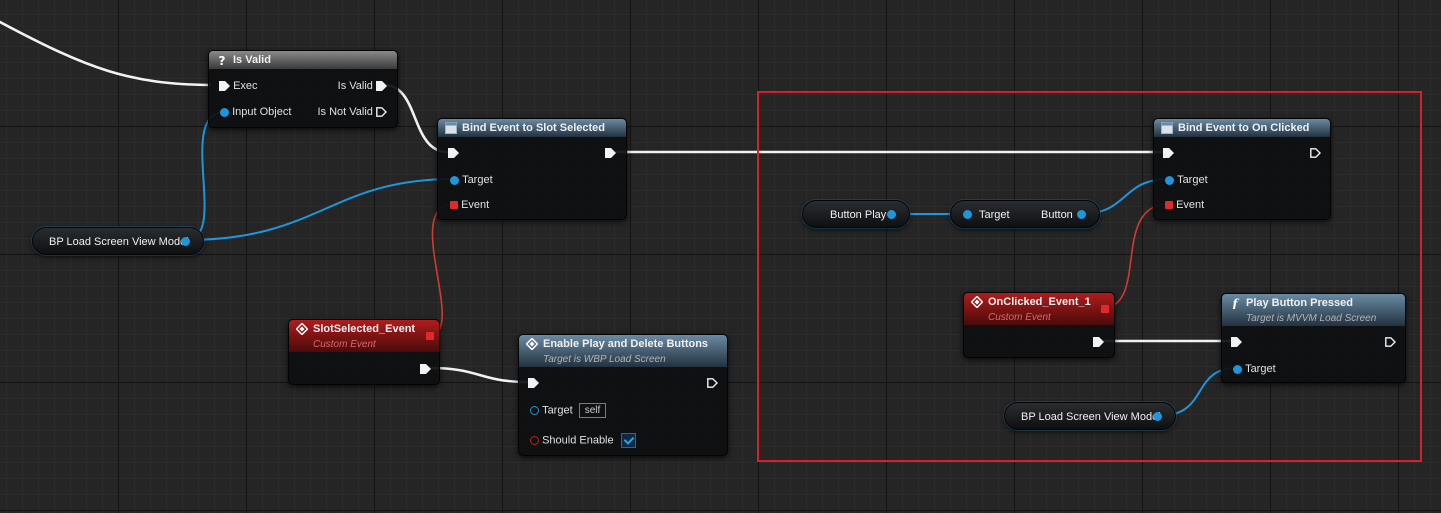 The width and height of the screenshot is (1441, 513). I want to click on bind-event-slot-selected-node: Bind Event to Slot Selected Target Event, so click(532, 169).